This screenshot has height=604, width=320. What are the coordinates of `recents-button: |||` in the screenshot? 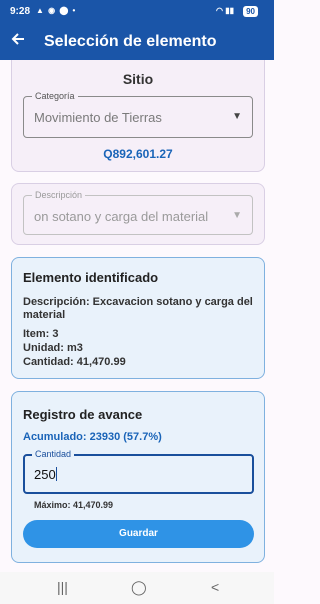 It's located at (62, 587).